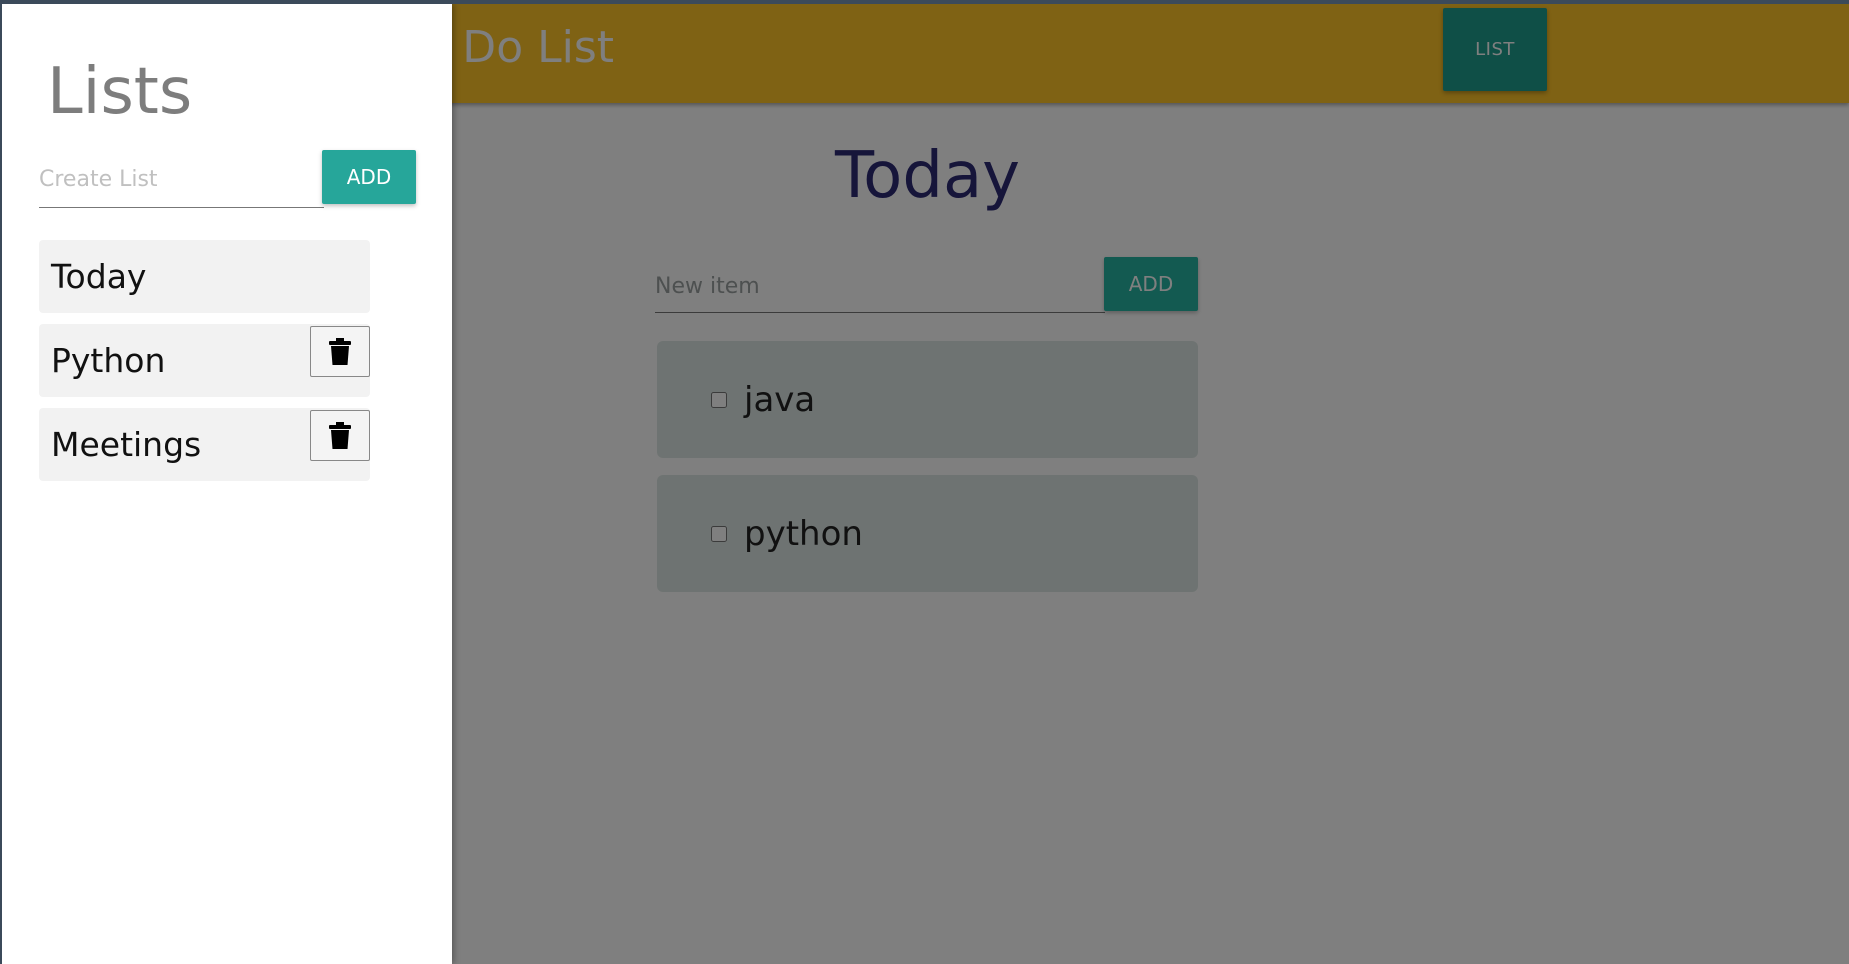 The height and width of the screenshot is (964, 1849). Describe the element at coordinates (99, 276) in the screenshot. I see `list-item-label: Today` at that location.